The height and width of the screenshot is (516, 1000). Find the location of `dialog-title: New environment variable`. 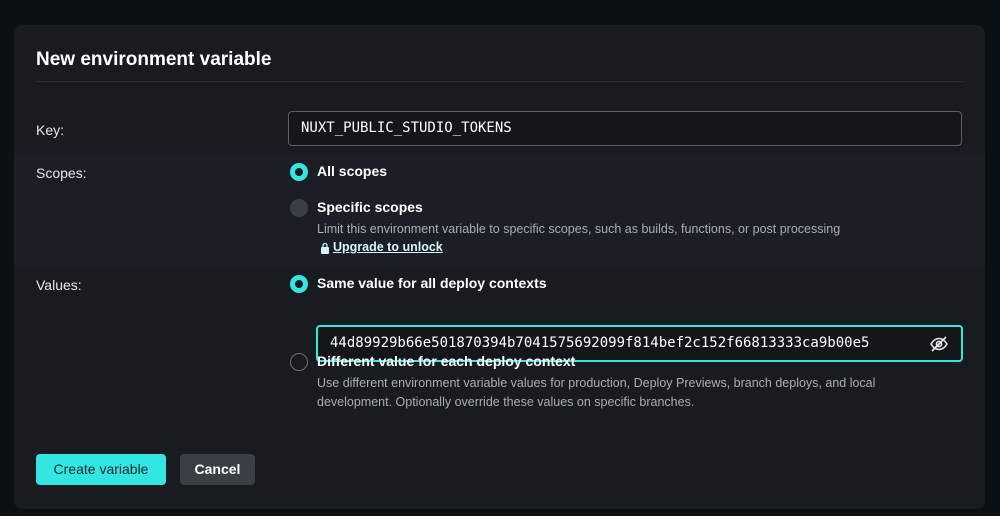

dialog-title: New environment variable is located at coordinates (154, 59).